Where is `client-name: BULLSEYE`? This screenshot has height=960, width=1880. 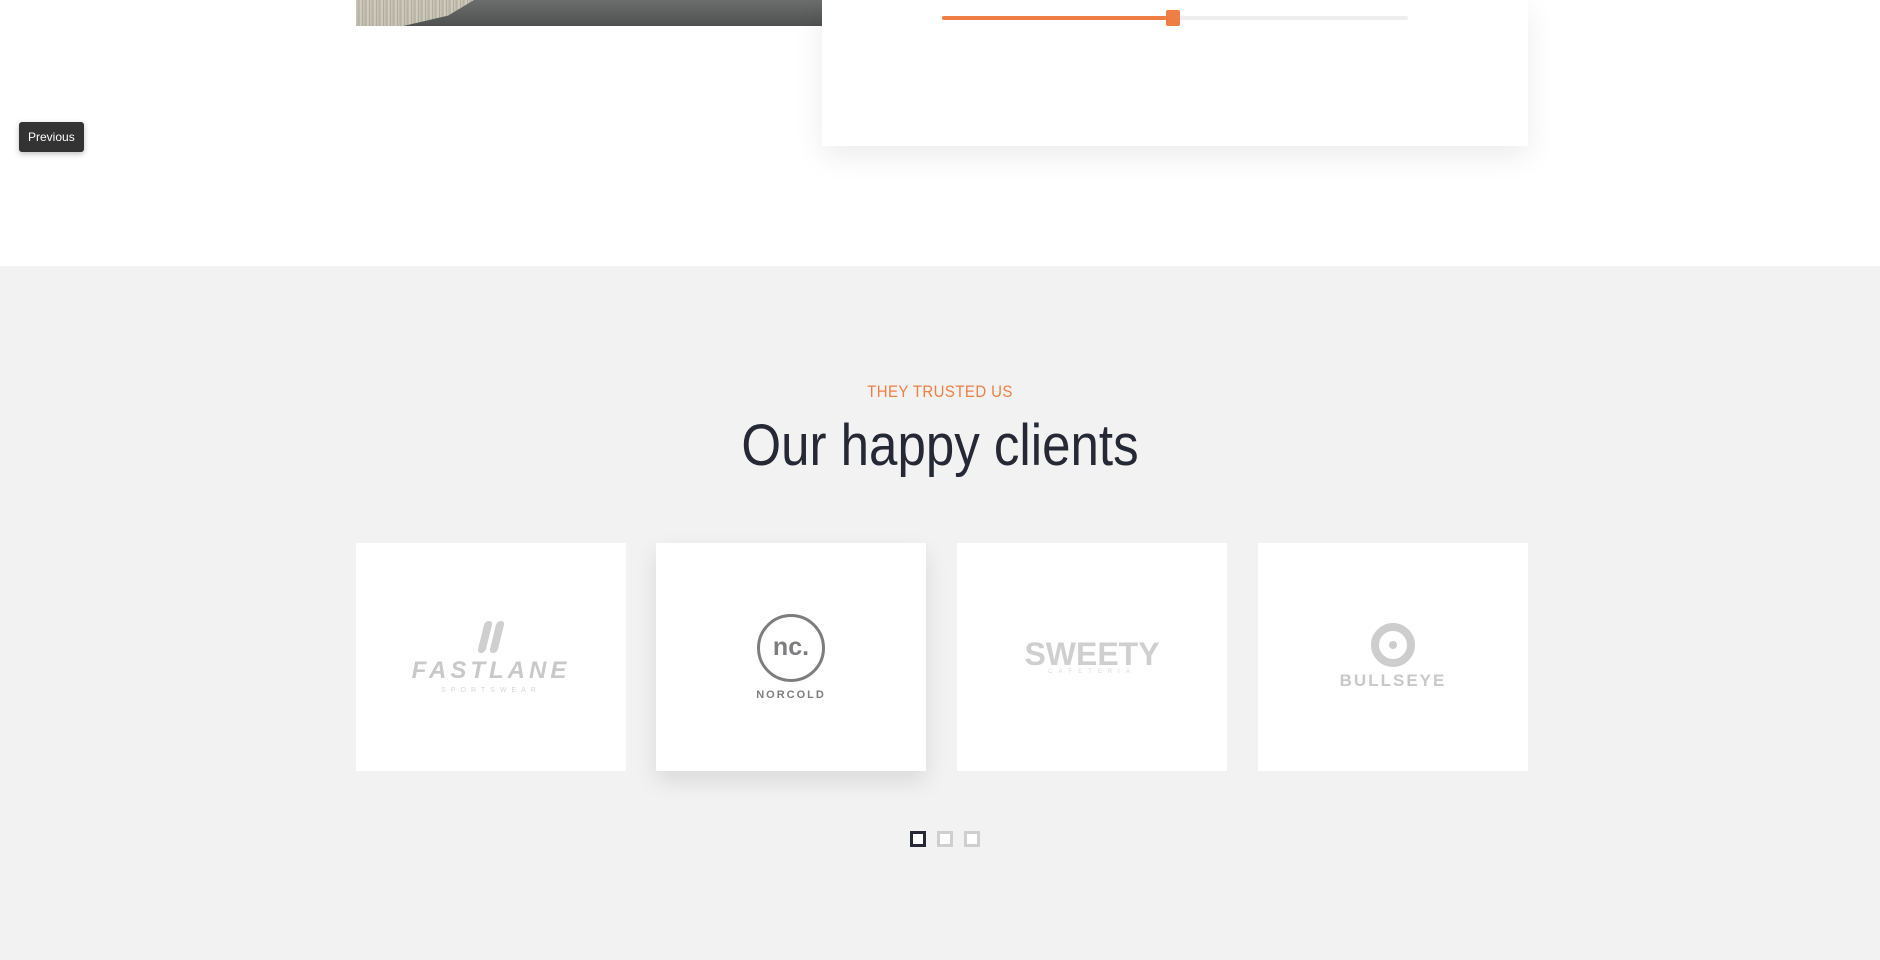
client-name: BULLSEYE is located at coordinates (1393, 680).